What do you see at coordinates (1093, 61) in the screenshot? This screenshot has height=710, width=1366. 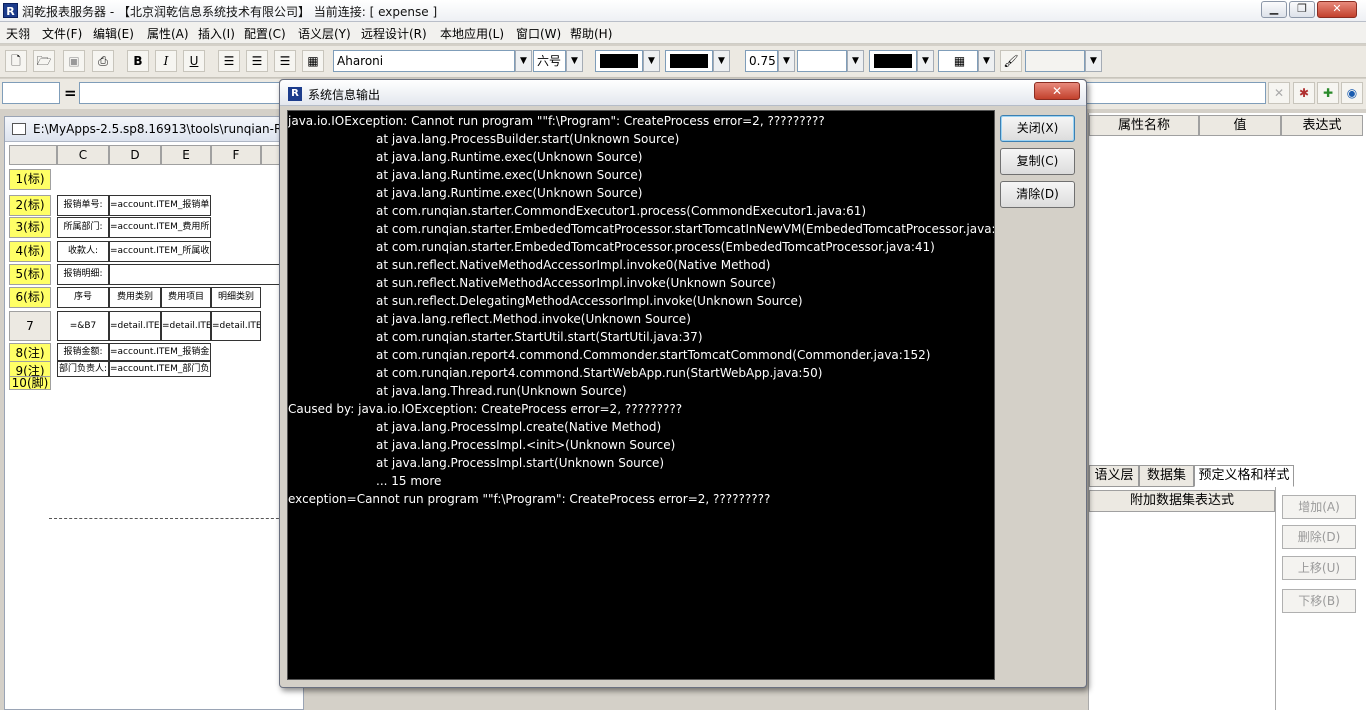 I see `zoom-dropdown-icon: ▼` at bounding box center [1093, 61].